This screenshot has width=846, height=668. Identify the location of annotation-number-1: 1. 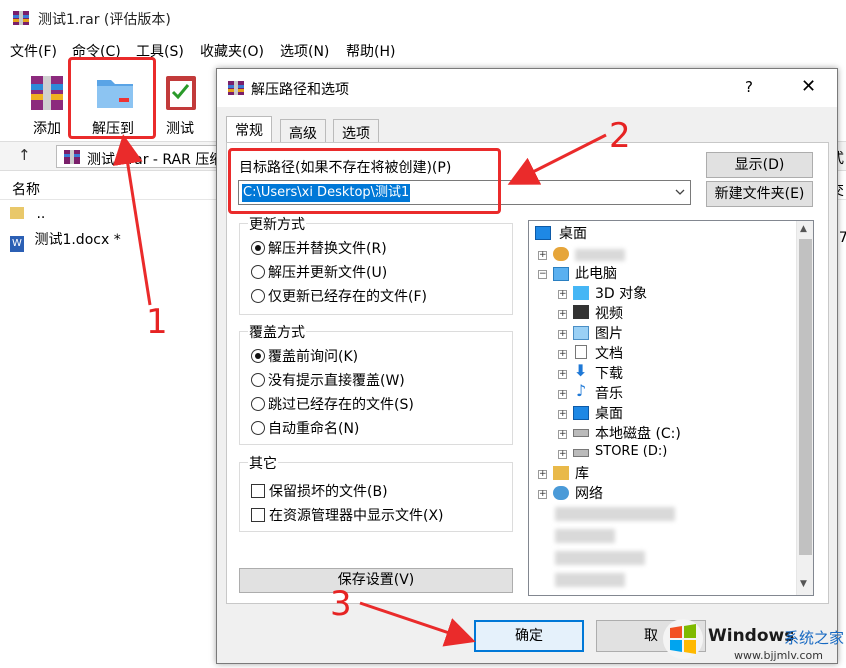
(157, 322).